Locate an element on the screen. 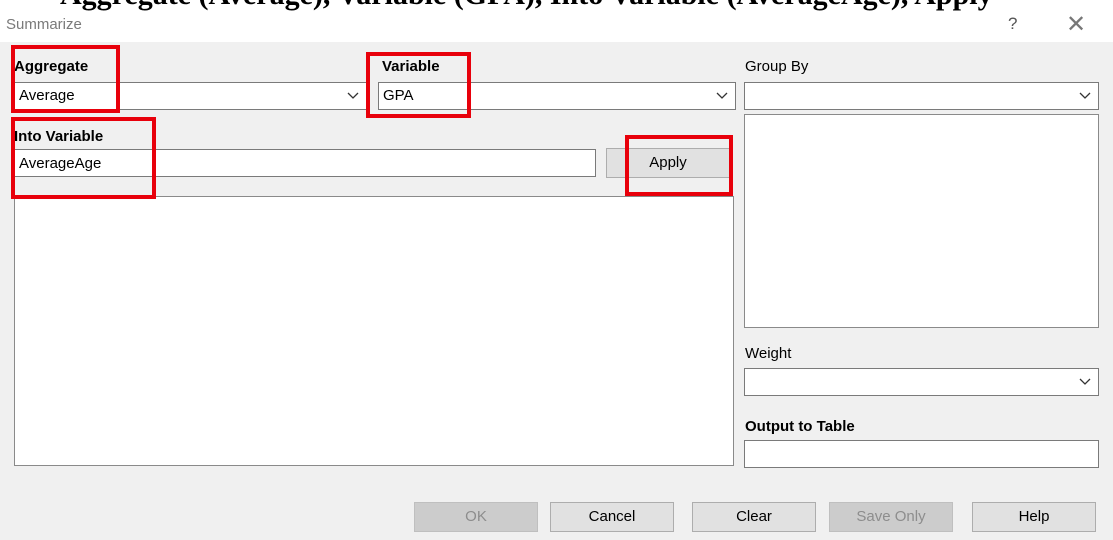 Image resolution: width=1113 pixels, height=540 pixels. weight-label: Weight is located at coordinates (768, 353).